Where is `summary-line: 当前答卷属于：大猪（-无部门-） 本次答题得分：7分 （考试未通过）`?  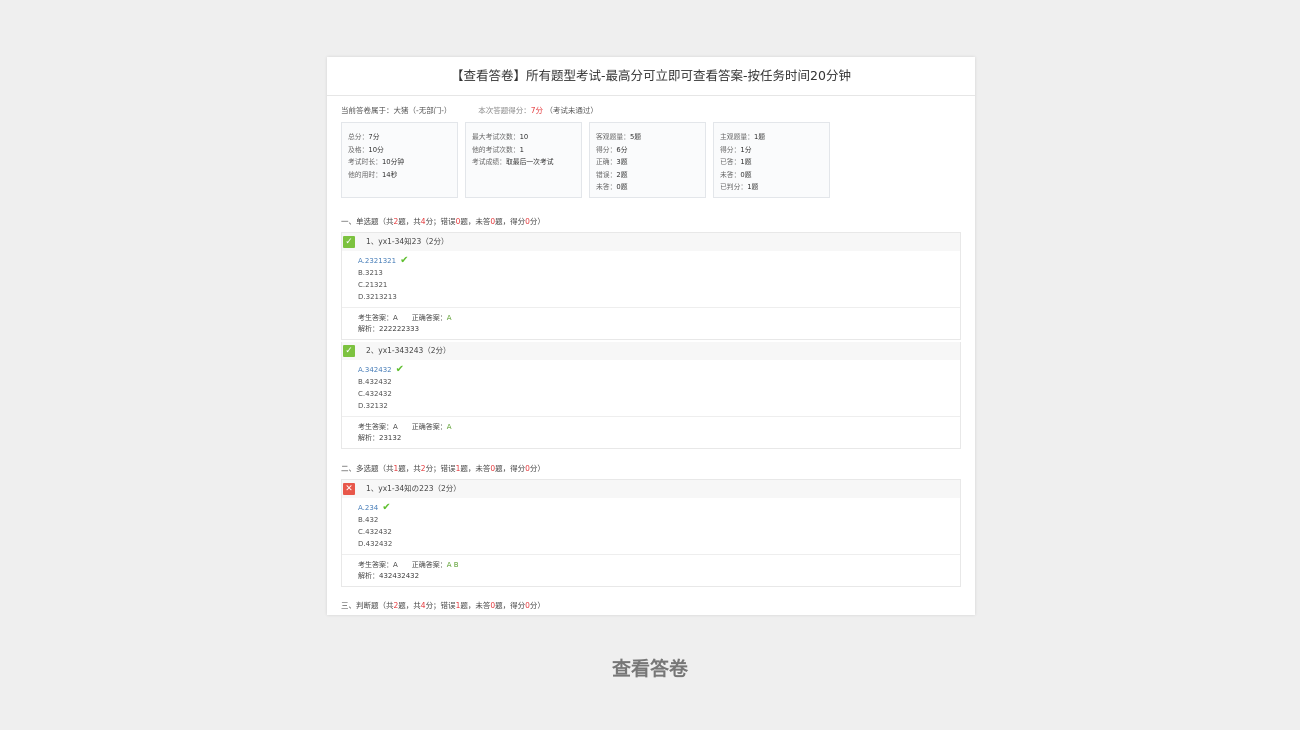
summary-line: 当前答卷属于：大猪（-无部门-） 本次答题得分：7分 （考试未通过） is located at coordinates (469, 110).